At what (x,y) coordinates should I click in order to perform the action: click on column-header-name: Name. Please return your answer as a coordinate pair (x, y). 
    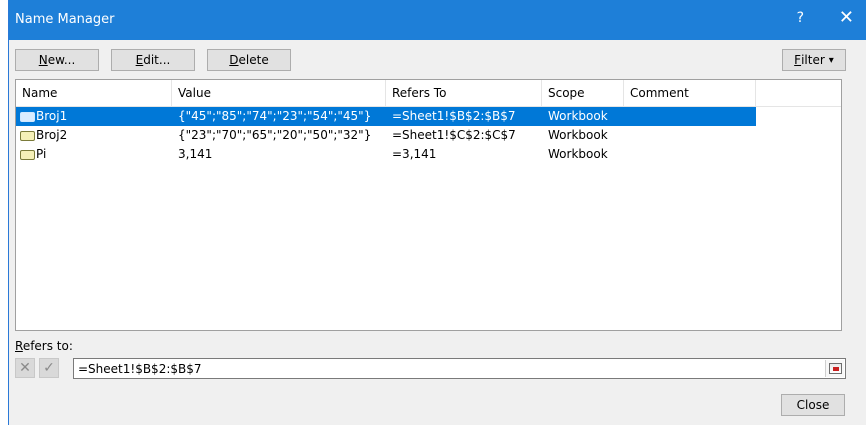
    Looking at the image, I should click on (94, 93).